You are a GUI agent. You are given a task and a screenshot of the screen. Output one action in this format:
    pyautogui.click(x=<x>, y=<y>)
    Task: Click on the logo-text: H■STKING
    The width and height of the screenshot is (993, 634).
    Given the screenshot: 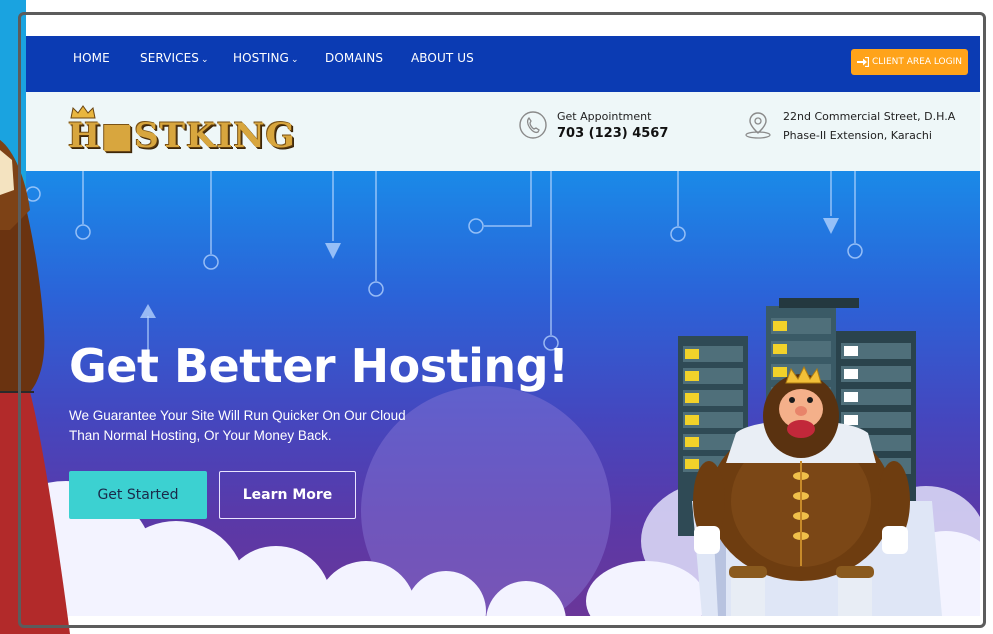 What is the action you would take?
    pyautogui.click(x=182, y=136)
    